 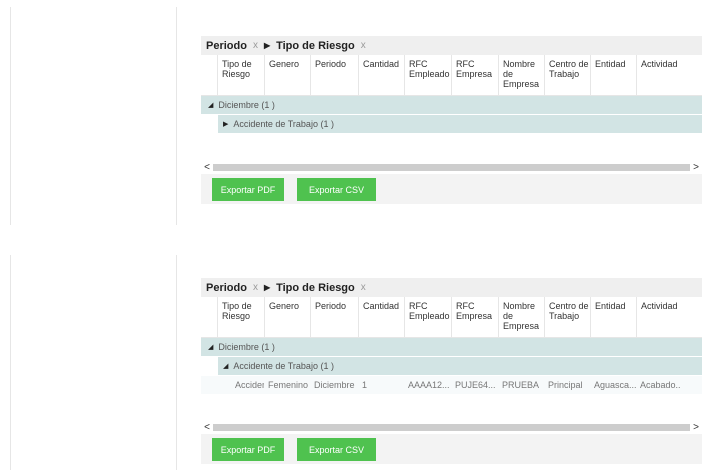 I want to click on table-cell: Diciembre, so click(x=334, y=385).